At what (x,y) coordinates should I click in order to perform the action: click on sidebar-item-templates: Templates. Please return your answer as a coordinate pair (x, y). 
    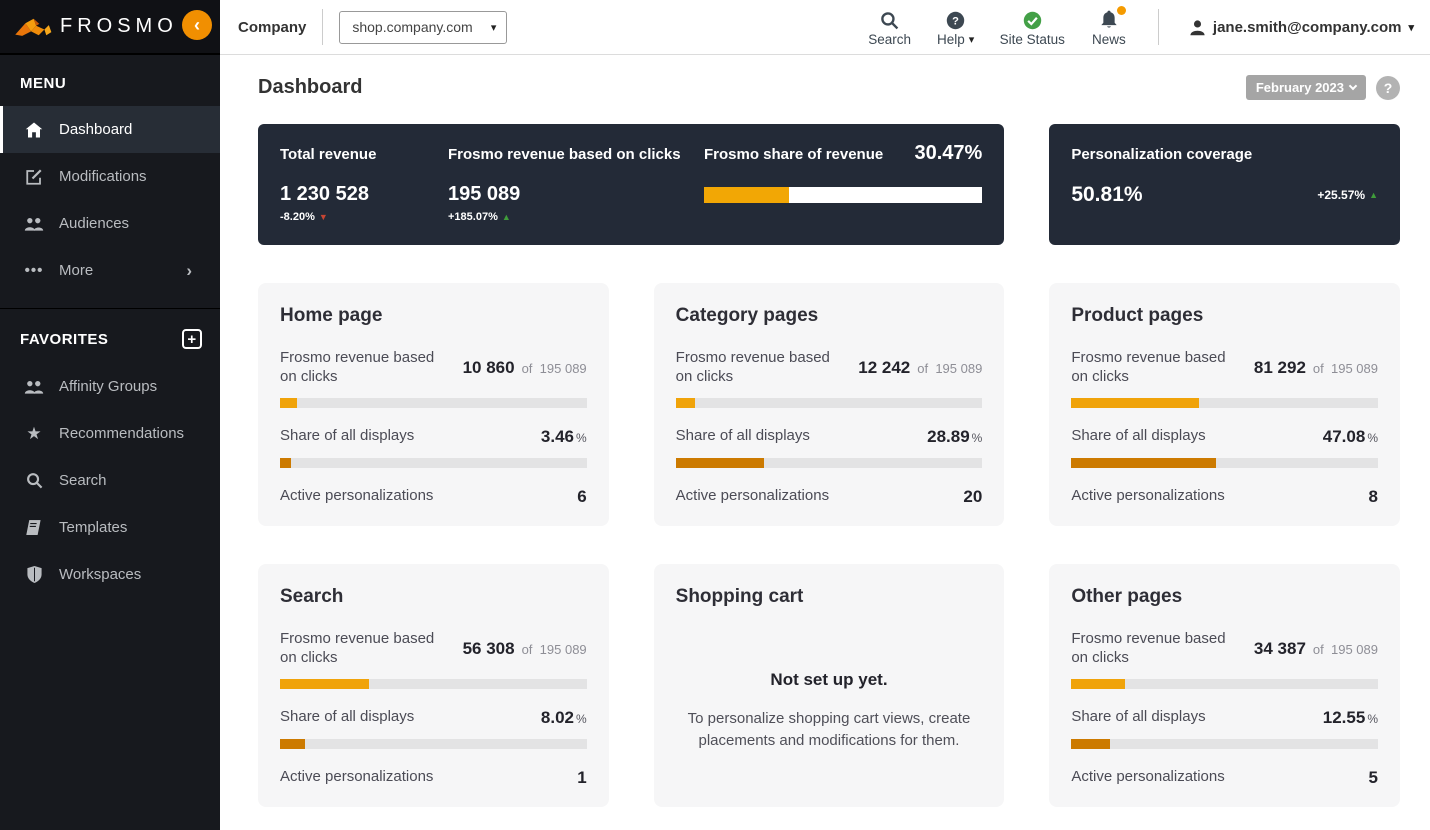
    Looking at the image, I should click on (110, 527).